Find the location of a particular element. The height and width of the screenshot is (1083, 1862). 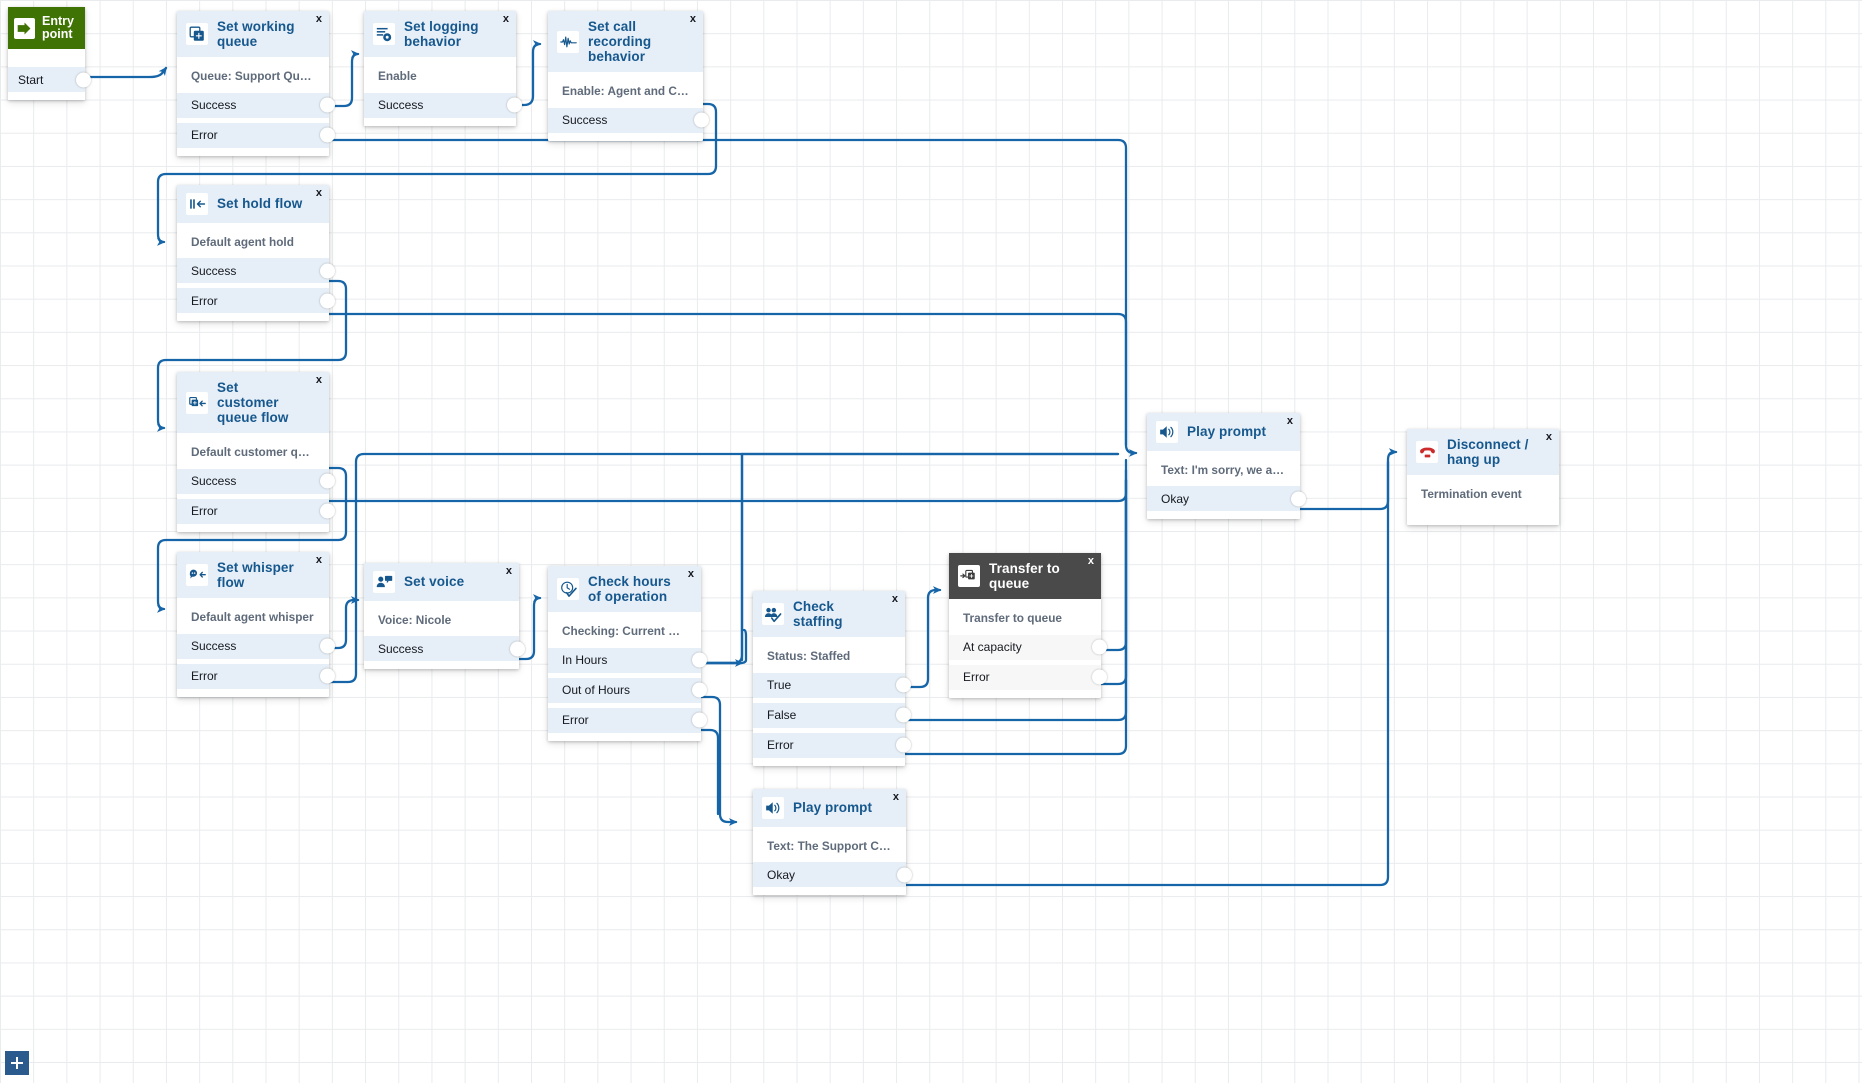

node-set-logging-behavior: Set logging behavior x Enable Success is located at coordinates (443, 68).